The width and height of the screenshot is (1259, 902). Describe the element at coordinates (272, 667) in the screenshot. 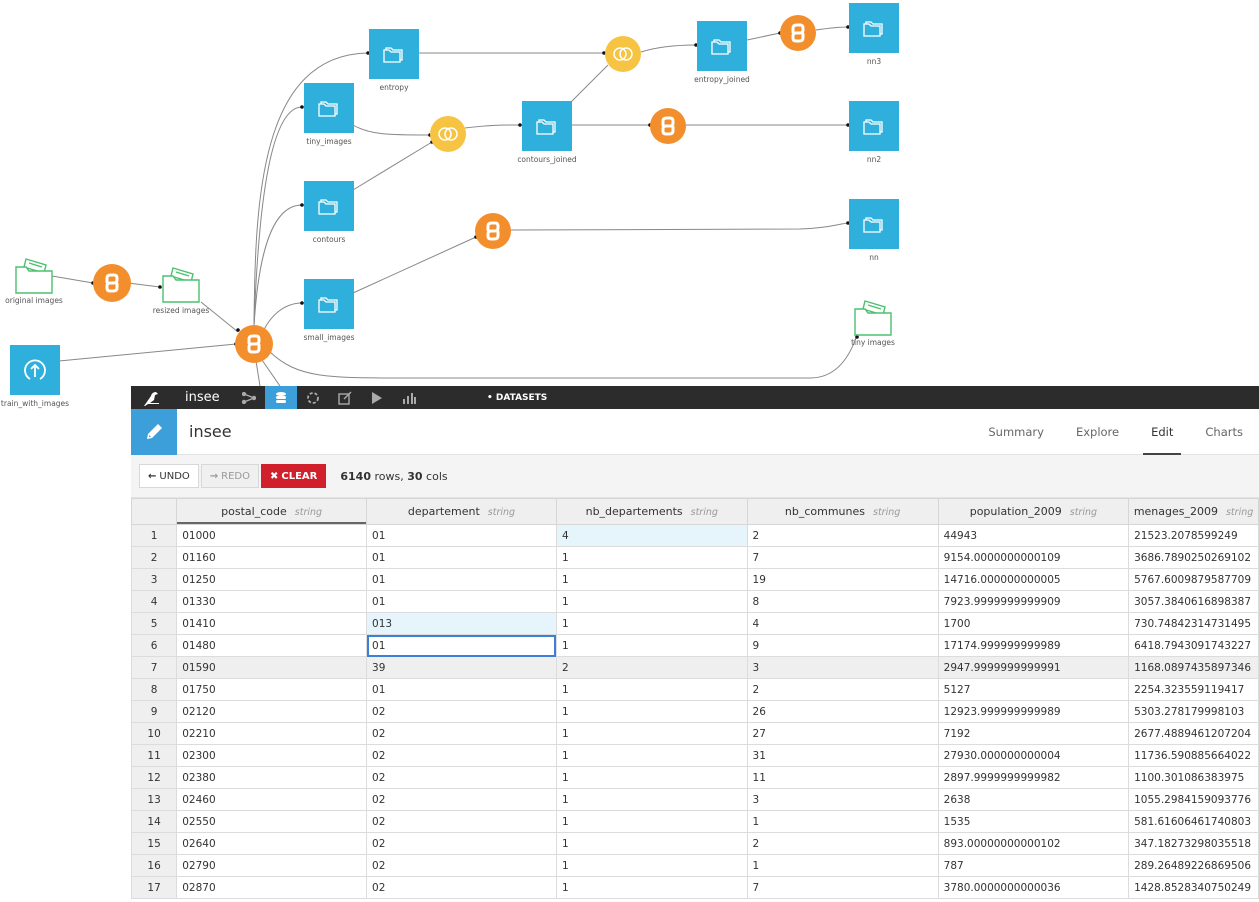

I see `cell: 01590` at that location.